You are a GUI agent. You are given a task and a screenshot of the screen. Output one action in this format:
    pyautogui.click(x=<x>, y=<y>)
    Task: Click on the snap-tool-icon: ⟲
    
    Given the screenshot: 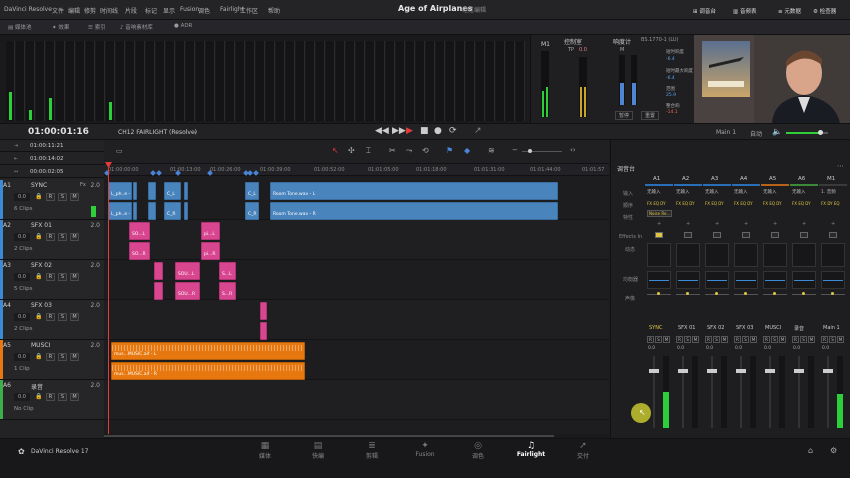 What is the action you would take?
    pyautogui.click(x=425, y=150)
    